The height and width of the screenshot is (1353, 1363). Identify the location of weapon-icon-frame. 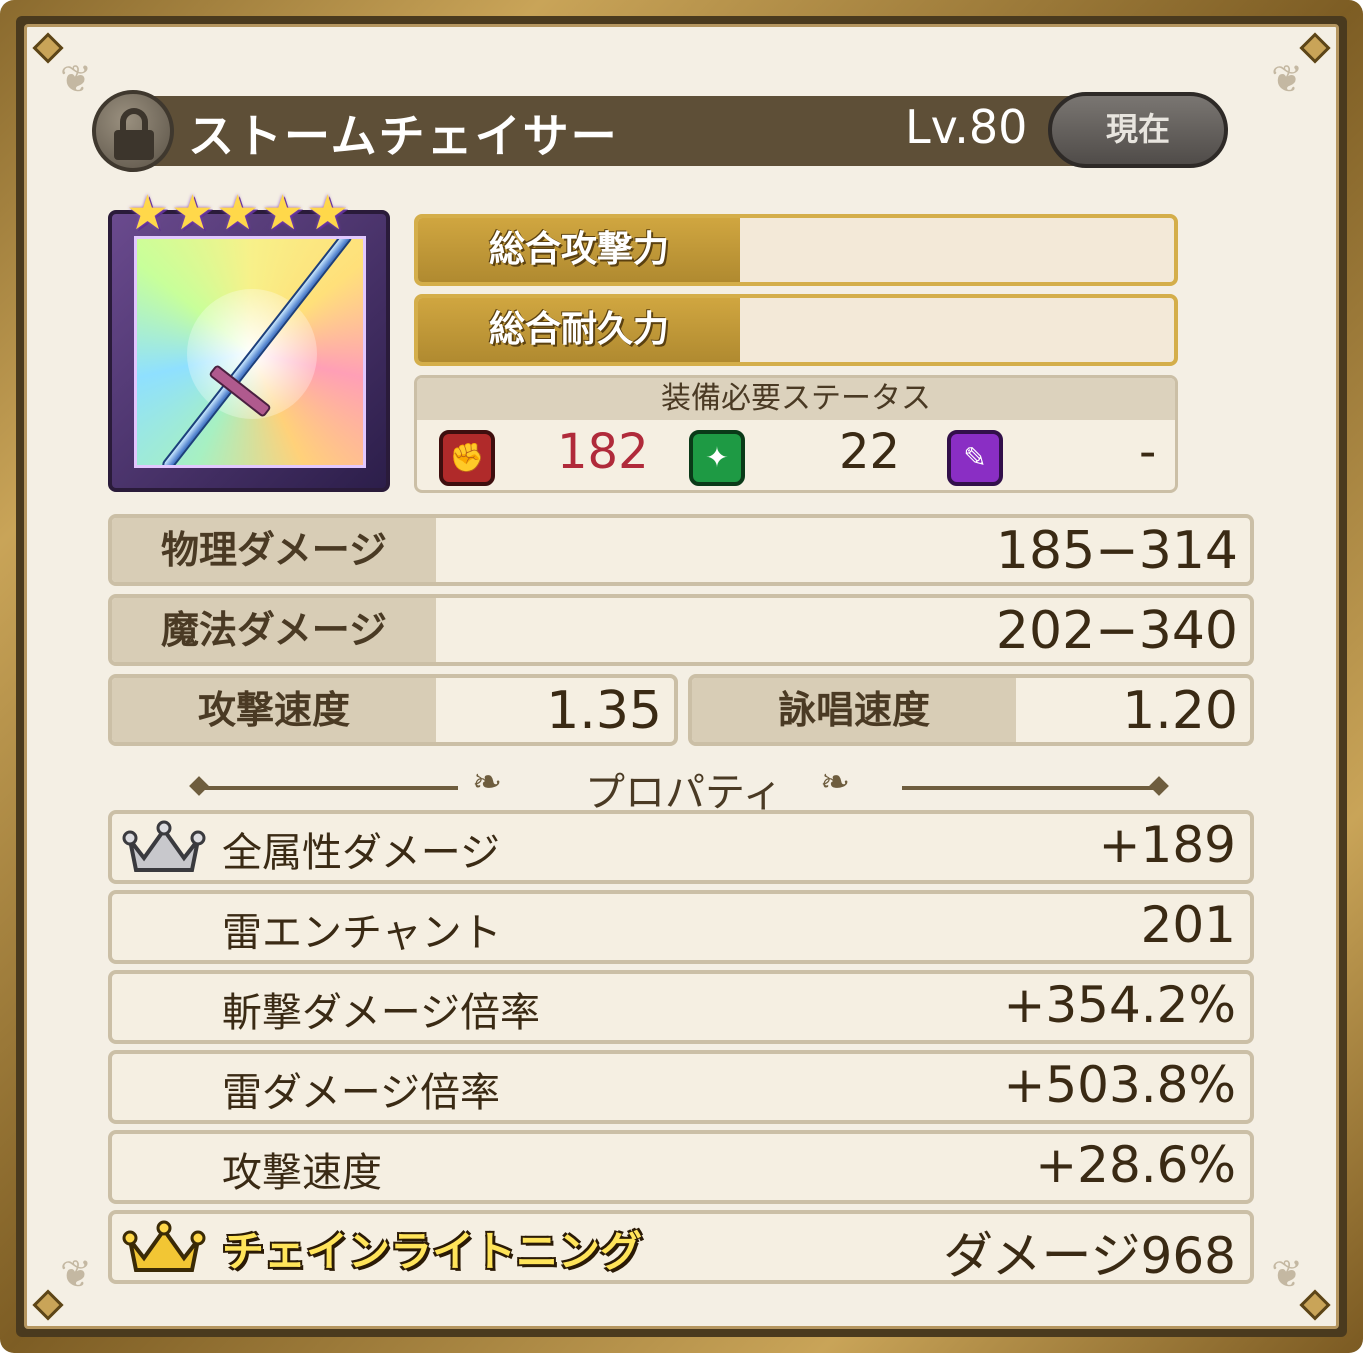
(249, 351).